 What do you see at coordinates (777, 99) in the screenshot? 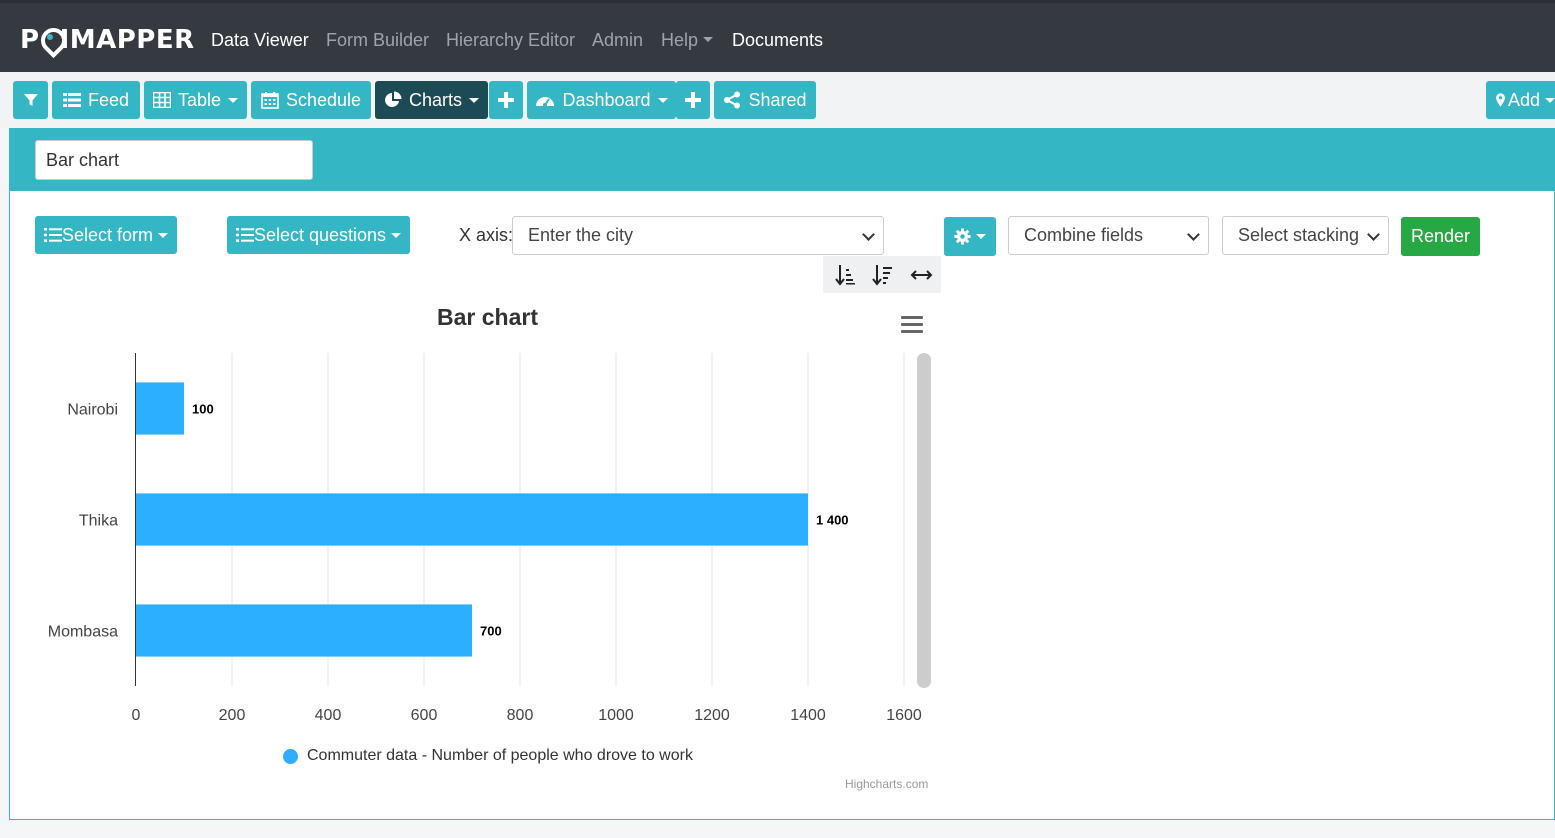
I see `shared-label: Shared` at bounding box center [777, 99].